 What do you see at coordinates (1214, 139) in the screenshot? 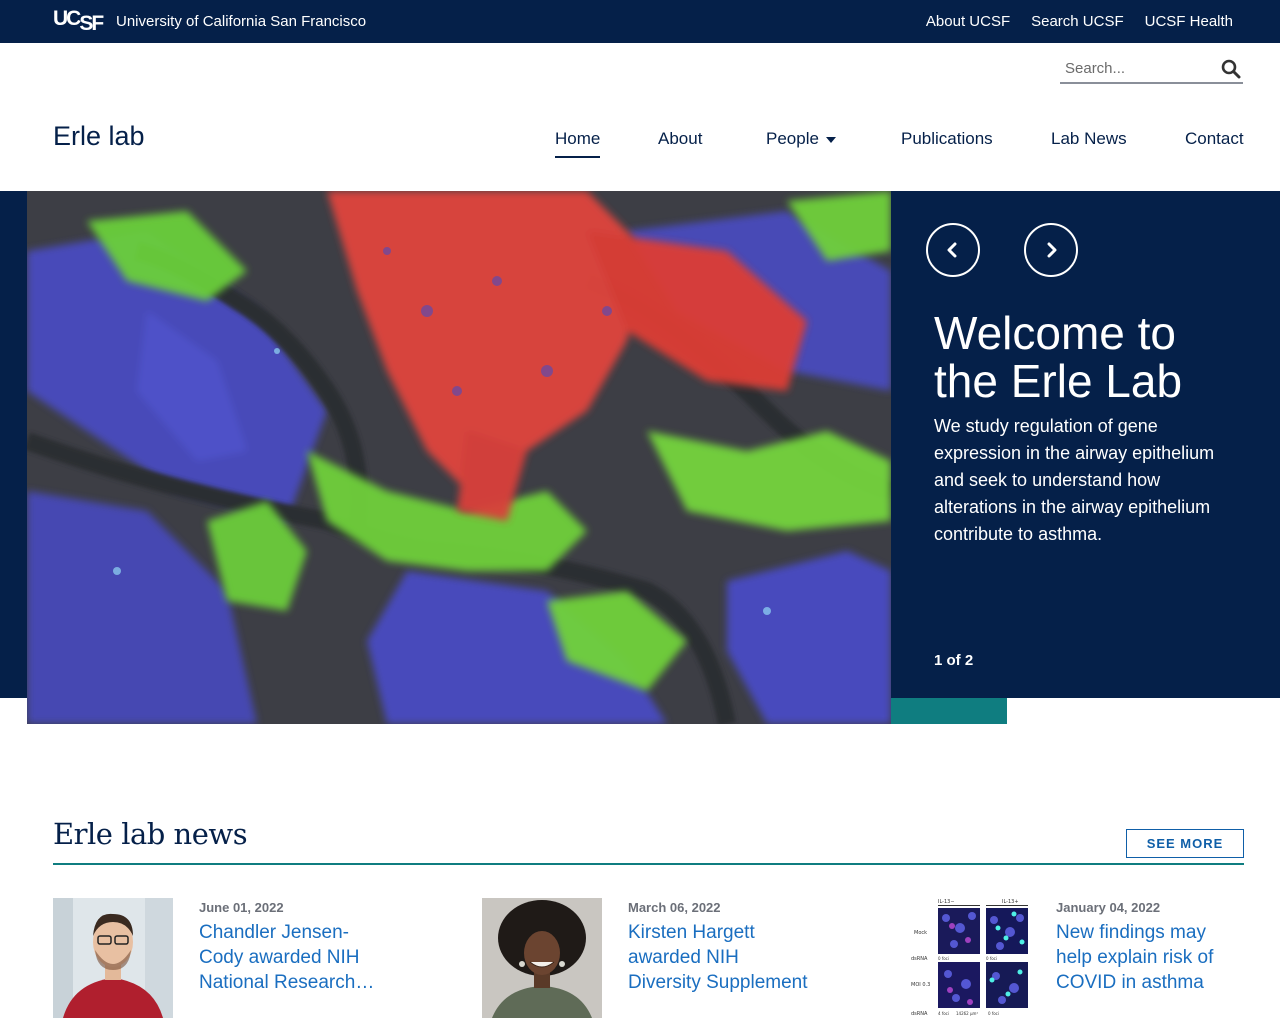
I see `nav-contact: Contact` at bounding box center [1214, 139].